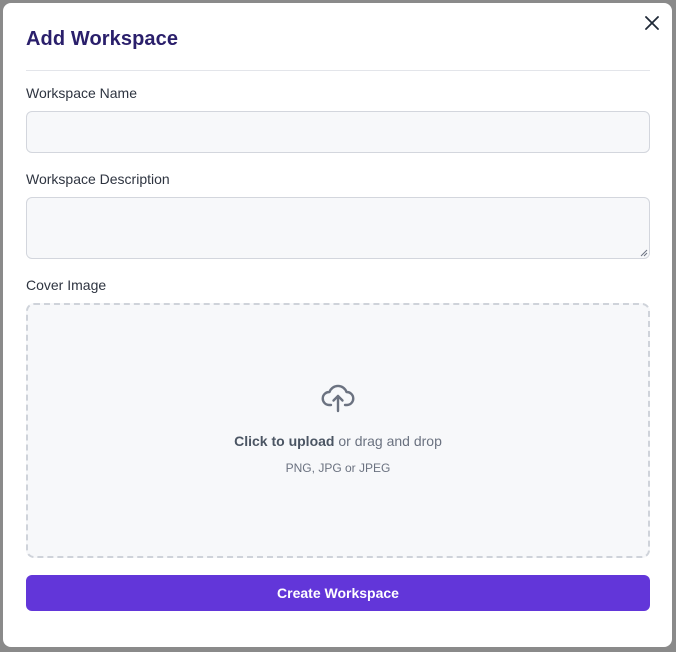  I want to click on close-icon, so click(652, 23).